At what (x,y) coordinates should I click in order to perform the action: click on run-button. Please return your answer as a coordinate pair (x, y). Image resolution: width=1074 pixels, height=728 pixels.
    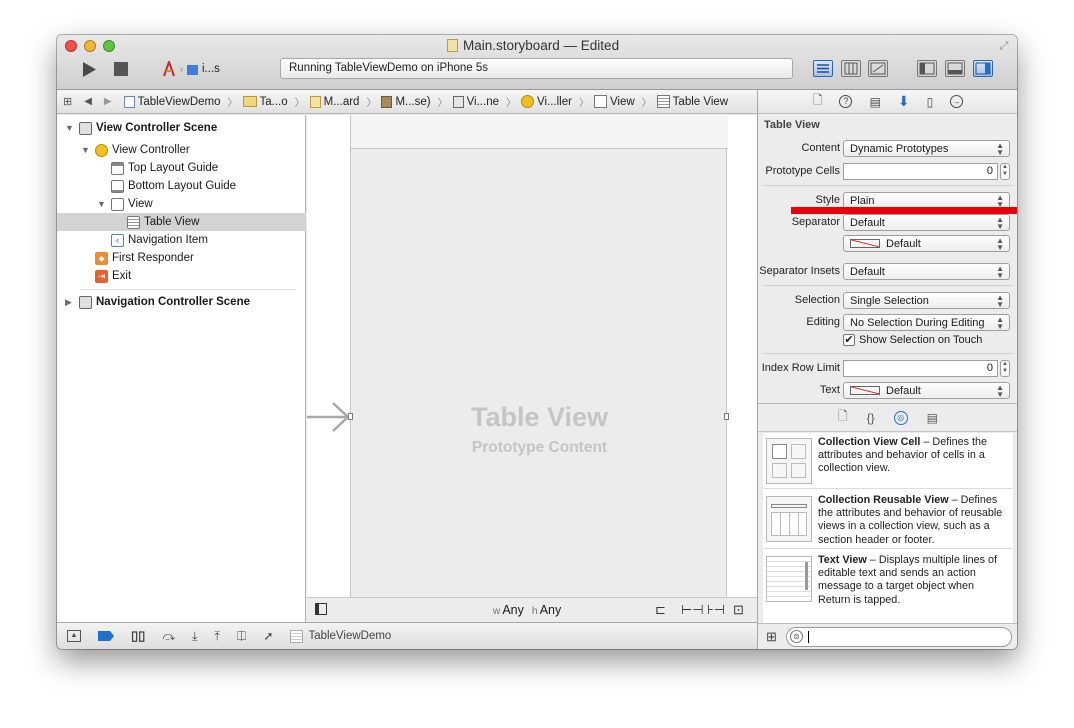
    Looking at the image, I should click on (89, 69).